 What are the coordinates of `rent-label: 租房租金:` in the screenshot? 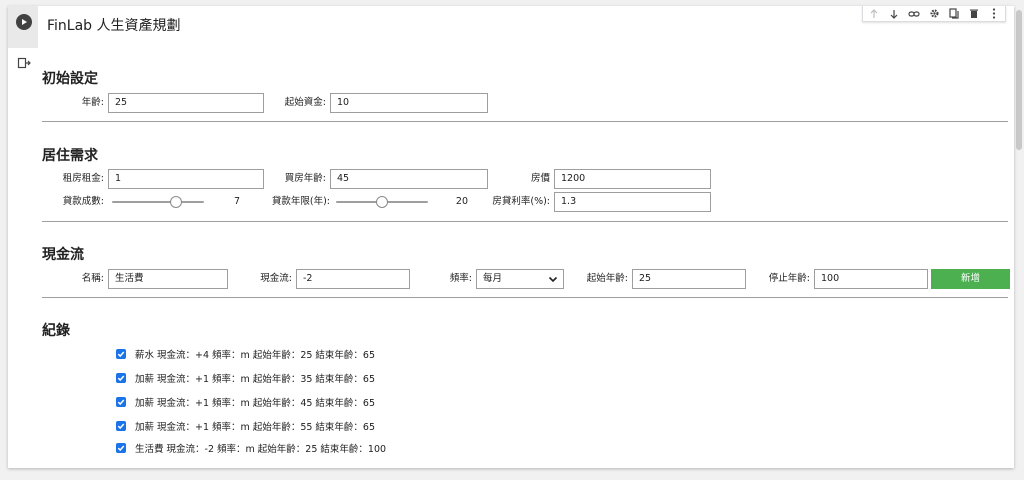 It's located at (83, 178).